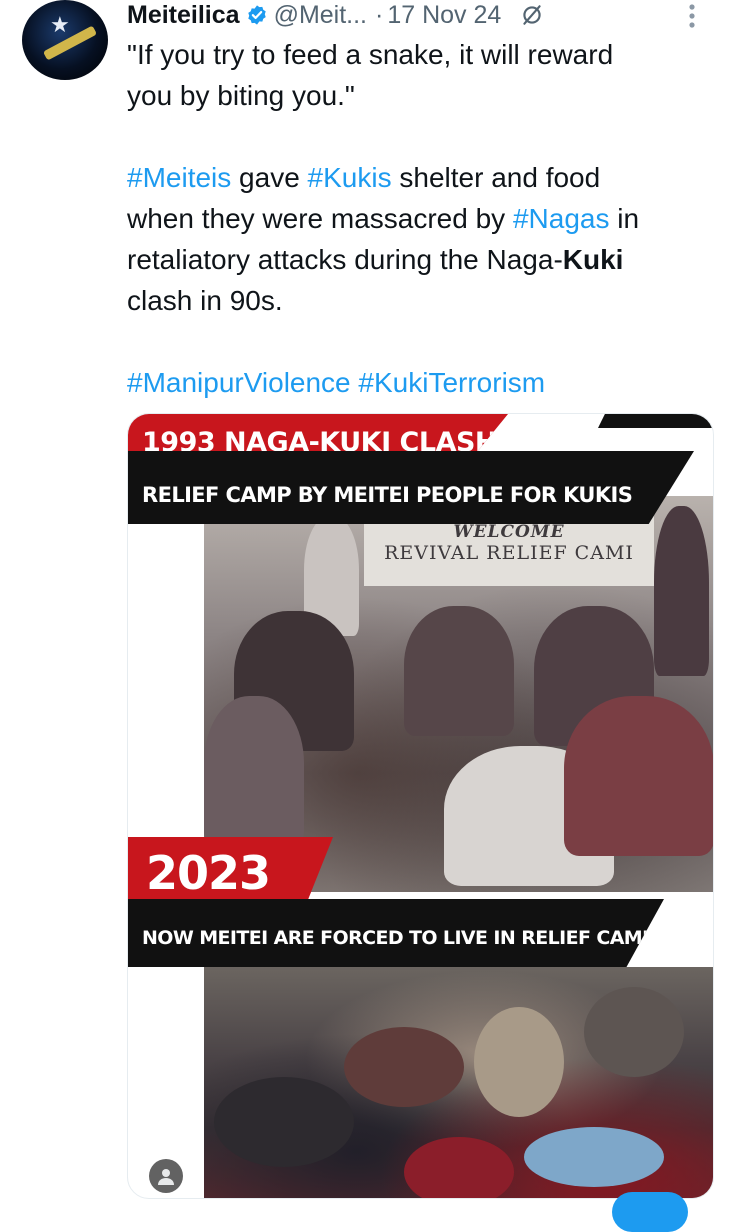  I want to click on display-name: Meiteilica, so click(183, 15).